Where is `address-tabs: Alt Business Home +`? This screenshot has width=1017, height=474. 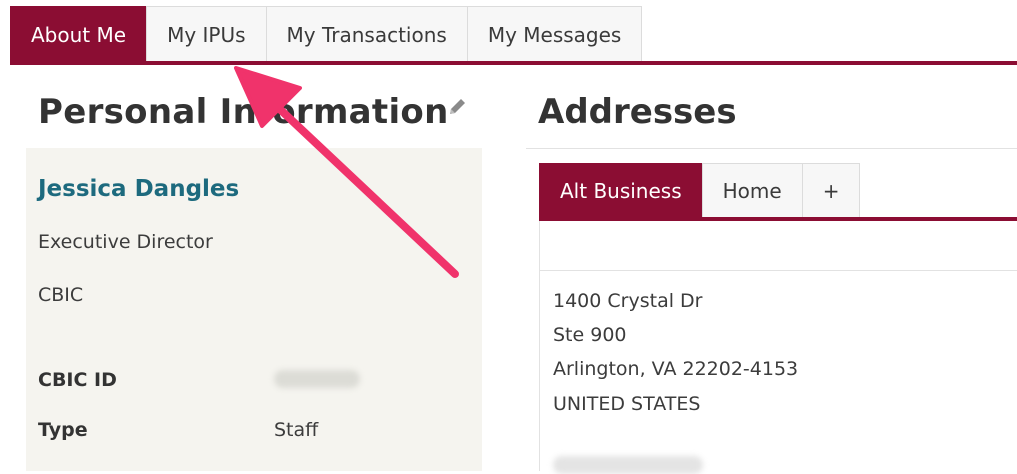 address-tabs: Alt Business Home + is located at coordinates (700, 190).